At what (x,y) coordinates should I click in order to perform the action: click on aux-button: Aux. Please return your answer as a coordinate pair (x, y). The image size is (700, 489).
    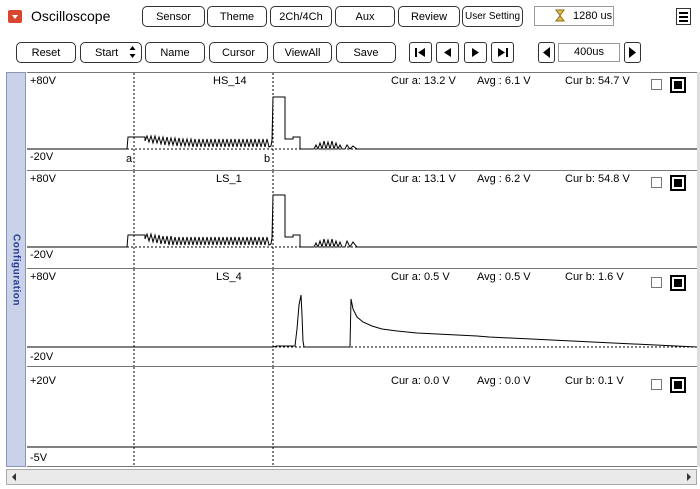
    Looking at the image, I should click on (365, 16).